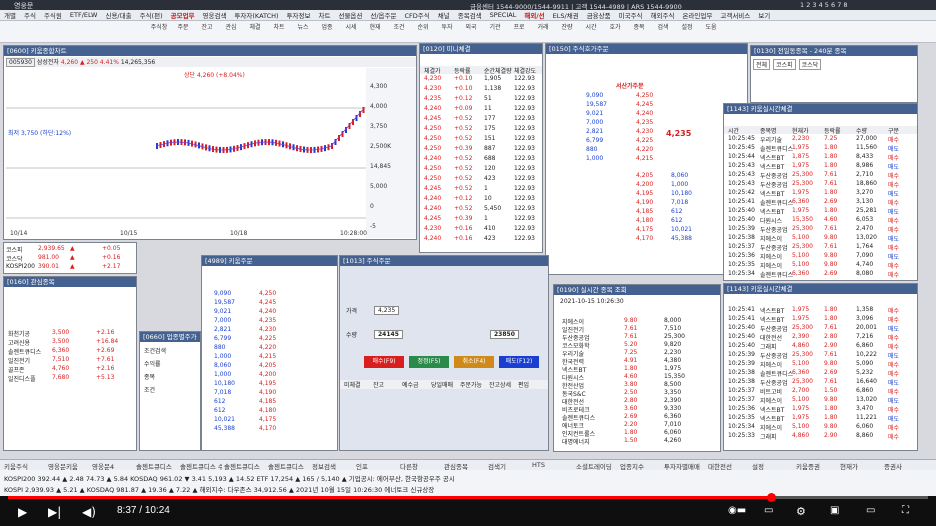 The height and width of the screenshot is (526, 936). What do you see at coordinates (820, 409) in the screenshot?
I see `table-row: 10:25:36 넥스트BT 1,975 1.80 3,470 매수` at bounding box center [820, 409].